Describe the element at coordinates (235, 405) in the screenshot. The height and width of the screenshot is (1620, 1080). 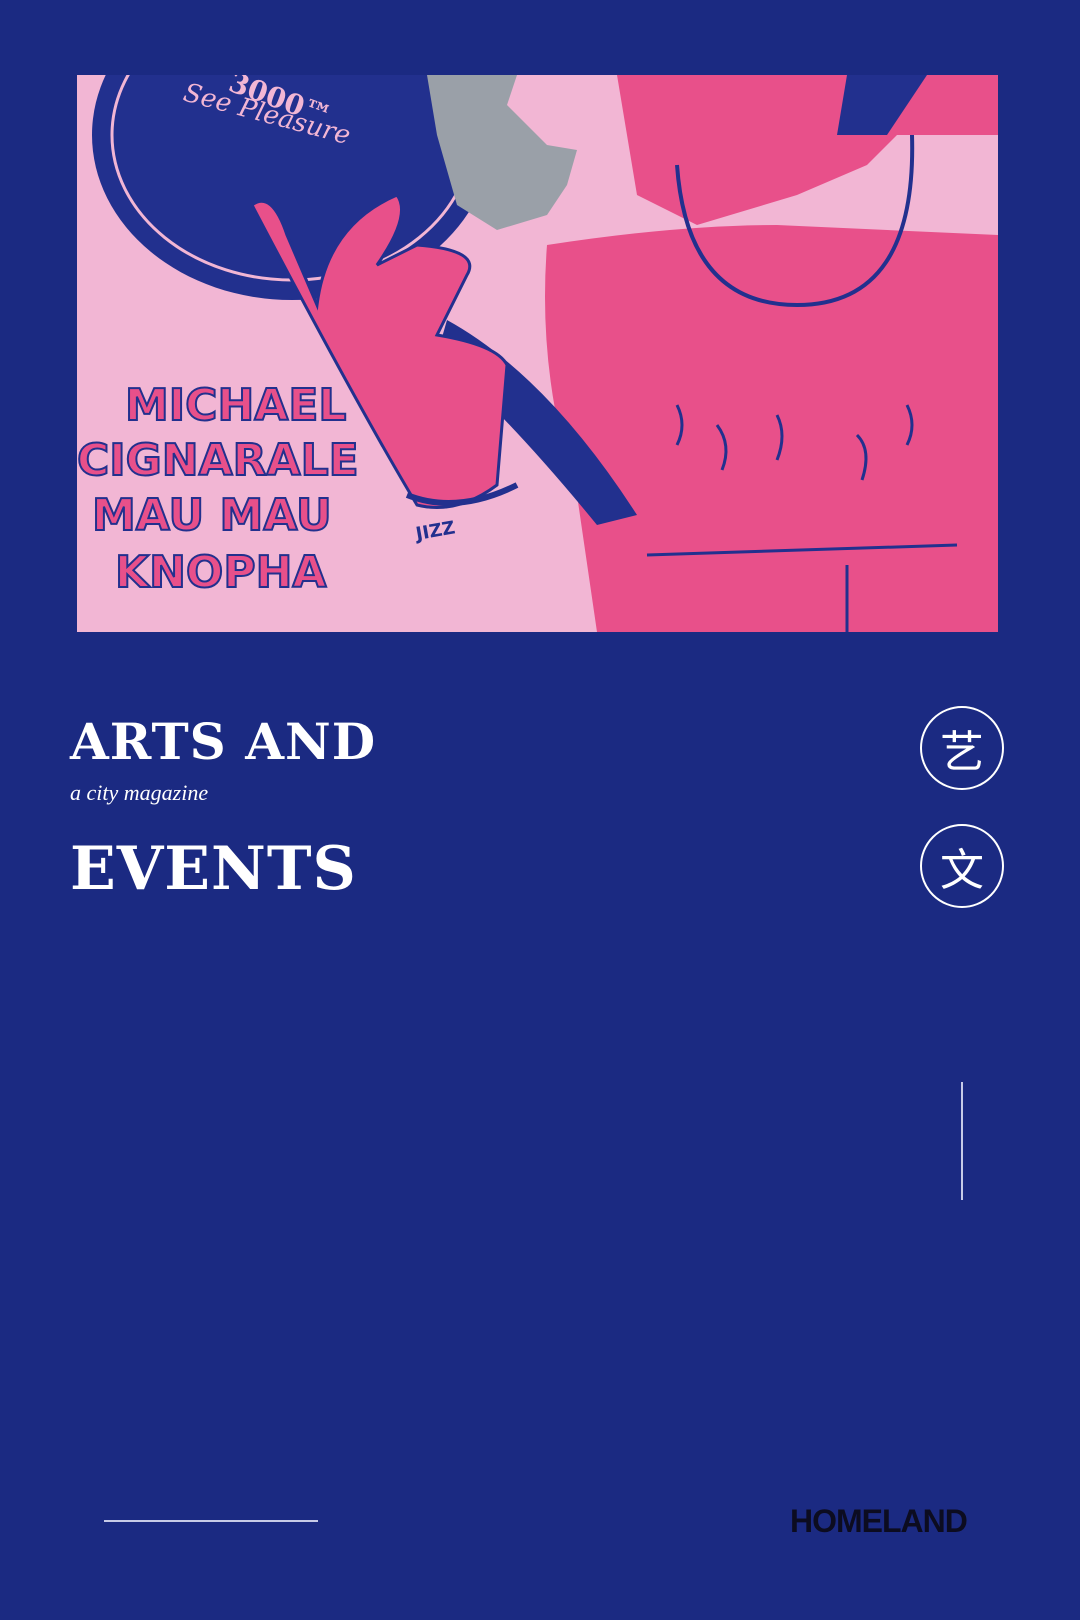
I see `artist-name: MICHAEL` at that location.